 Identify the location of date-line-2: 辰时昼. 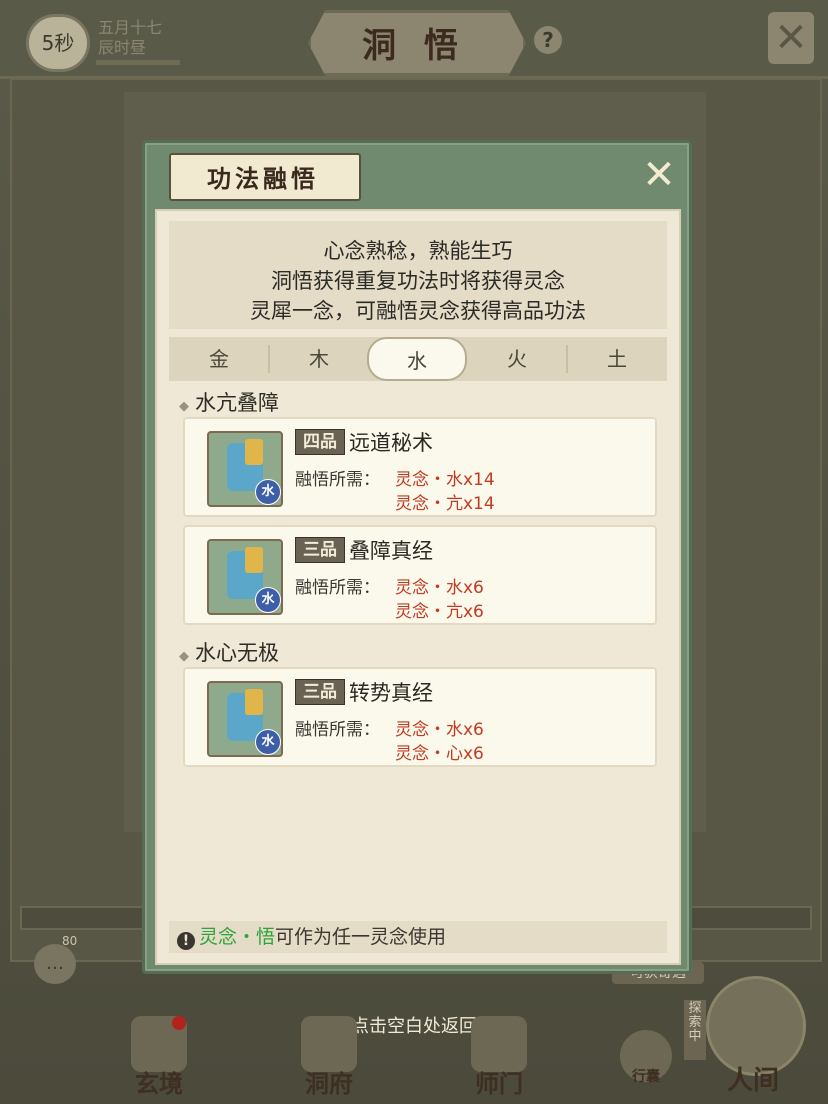
(122, 47).